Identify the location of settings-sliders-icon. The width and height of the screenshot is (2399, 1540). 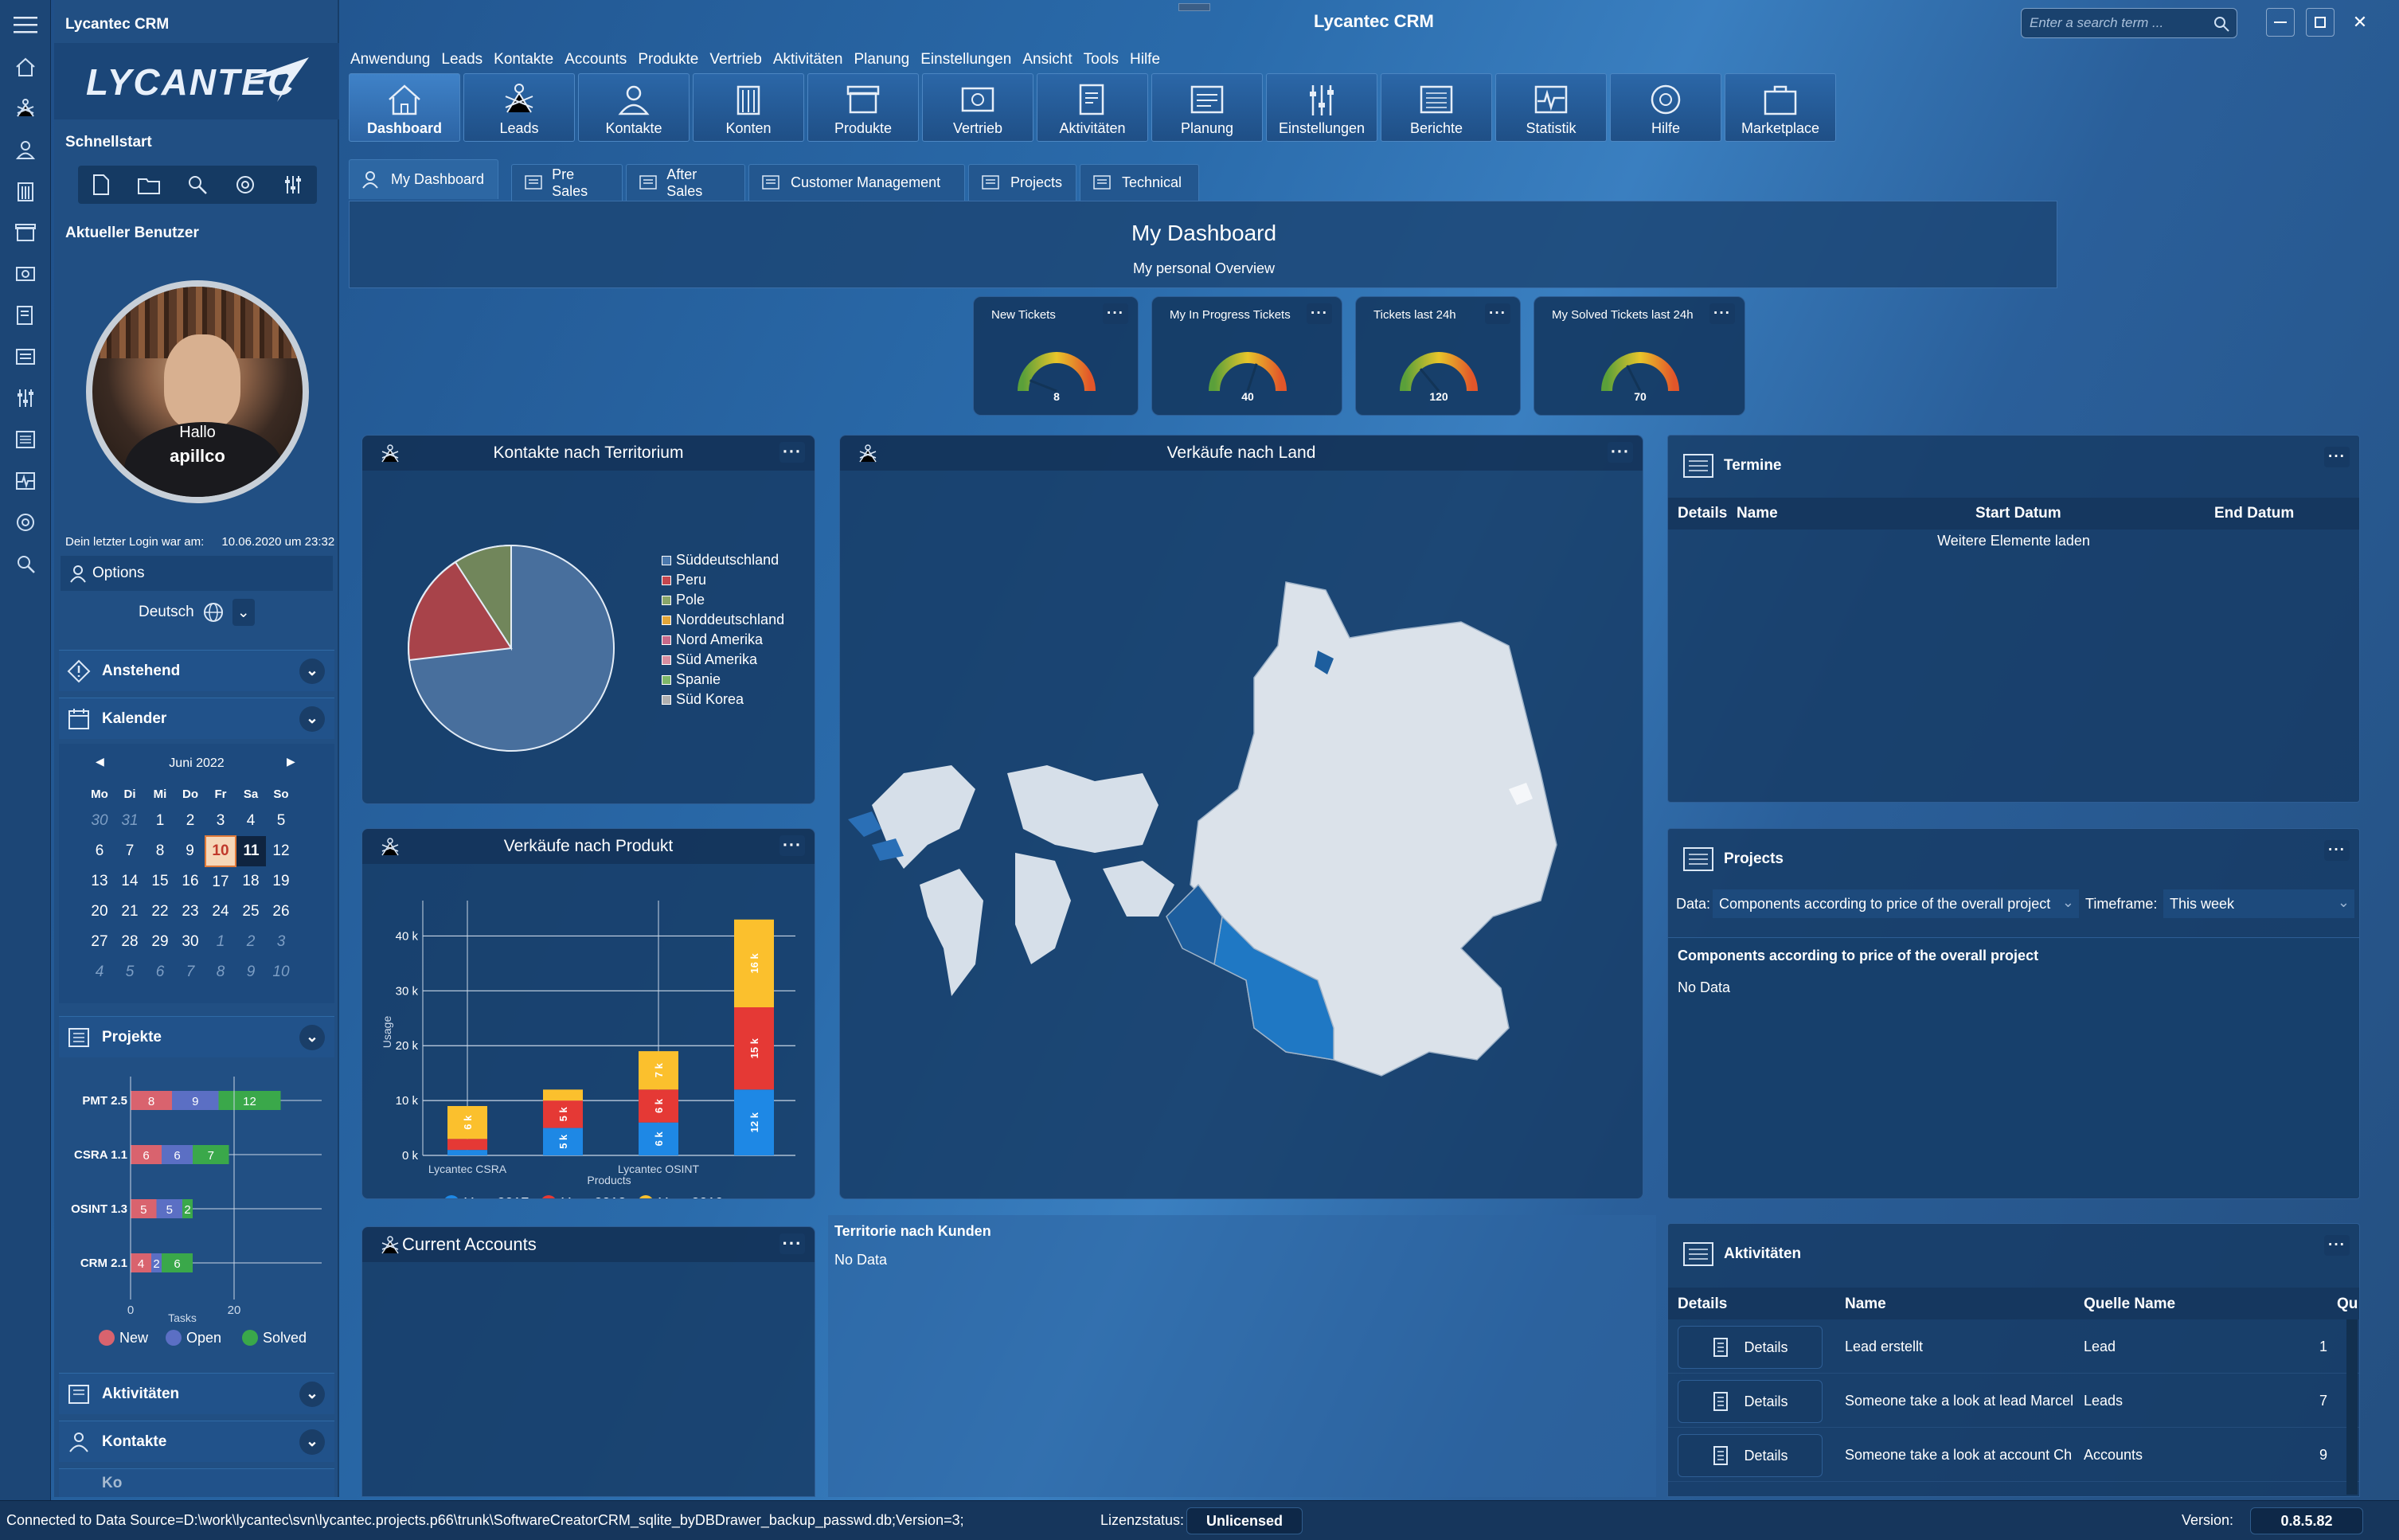
(293, 185).